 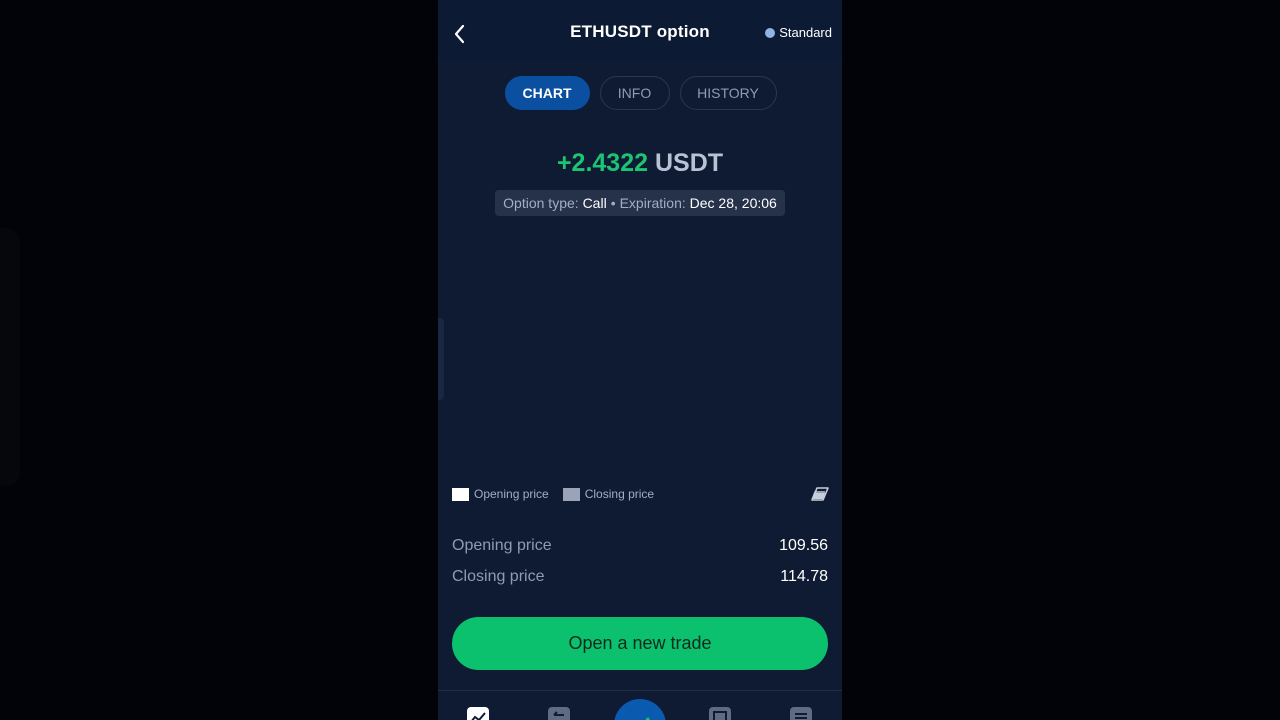 I want to click on legend-opening: Opening price, so click(x=500, y=494).